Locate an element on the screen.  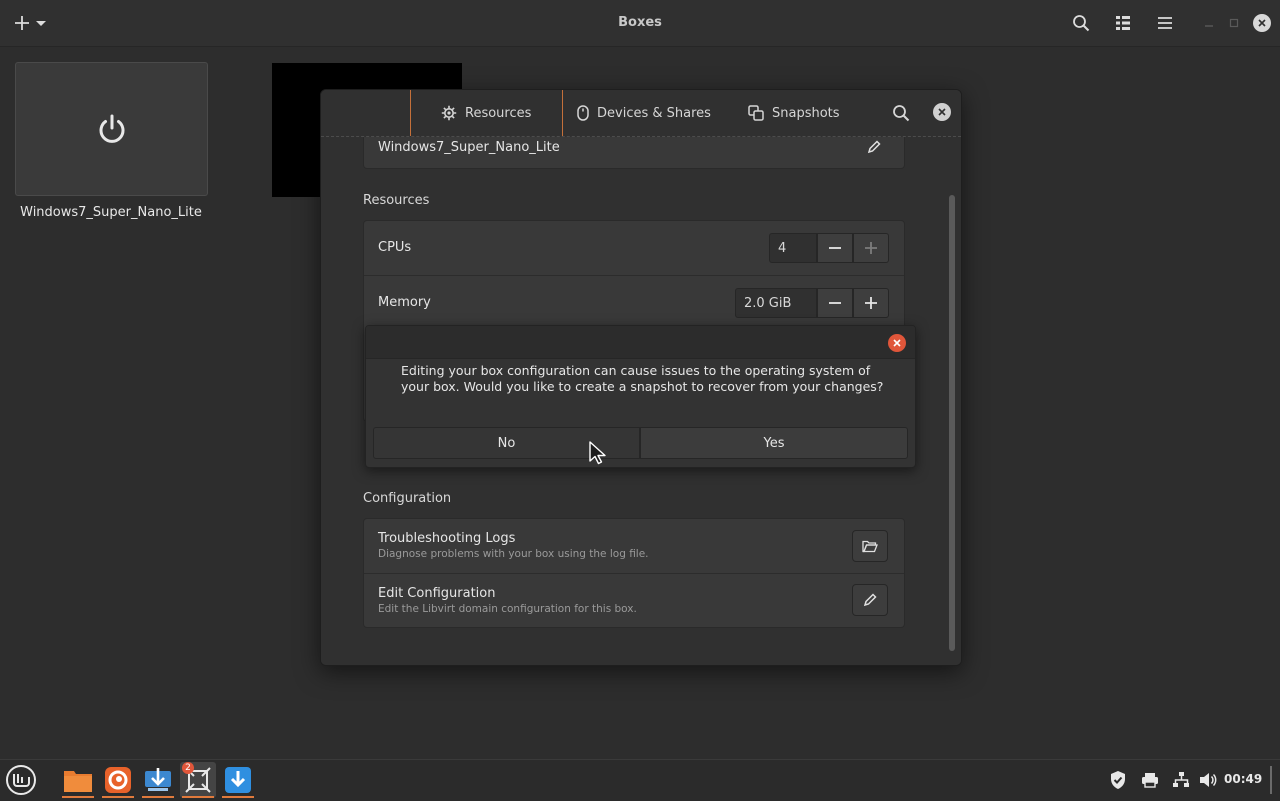
folder-open-icon is located at coordinates (870, 546).